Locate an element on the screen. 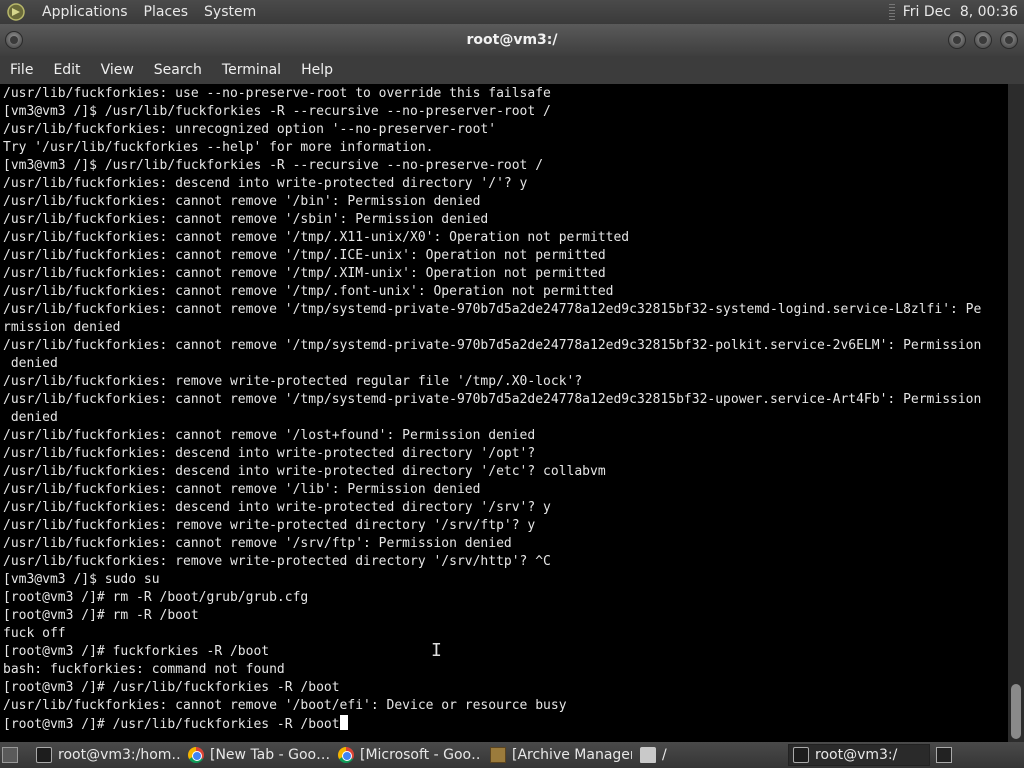 Image resolution: width=1024 pixels, height=768 pixels. task-terminal-root: root@vm3:/ is located at coordinates (859, 755).